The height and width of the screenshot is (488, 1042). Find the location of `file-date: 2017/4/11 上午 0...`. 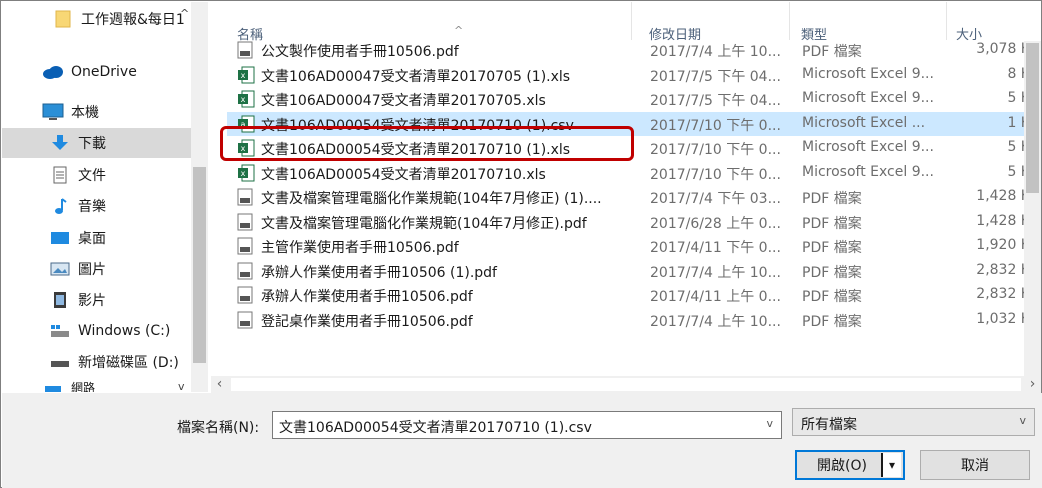

file-date: 2017/4/11 上午 0... is located at coordinates (715, 297).